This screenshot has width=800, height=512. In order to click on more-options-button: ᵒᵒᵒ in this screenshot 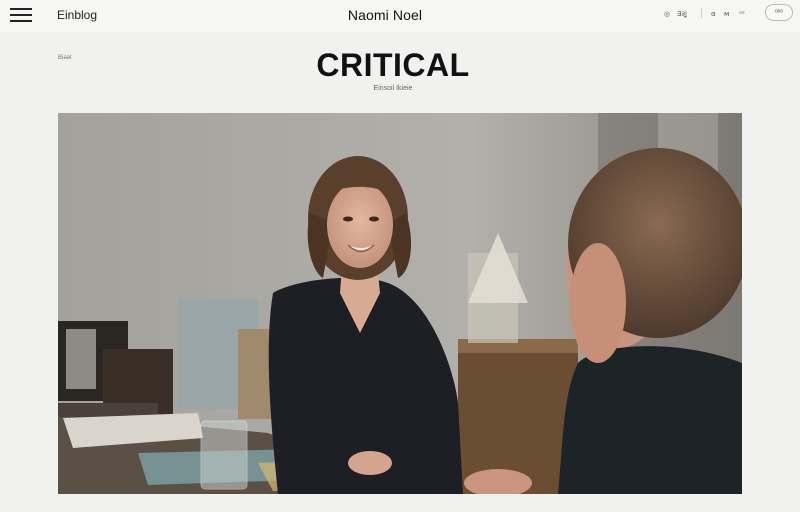, I will do `click(779, 12)`.